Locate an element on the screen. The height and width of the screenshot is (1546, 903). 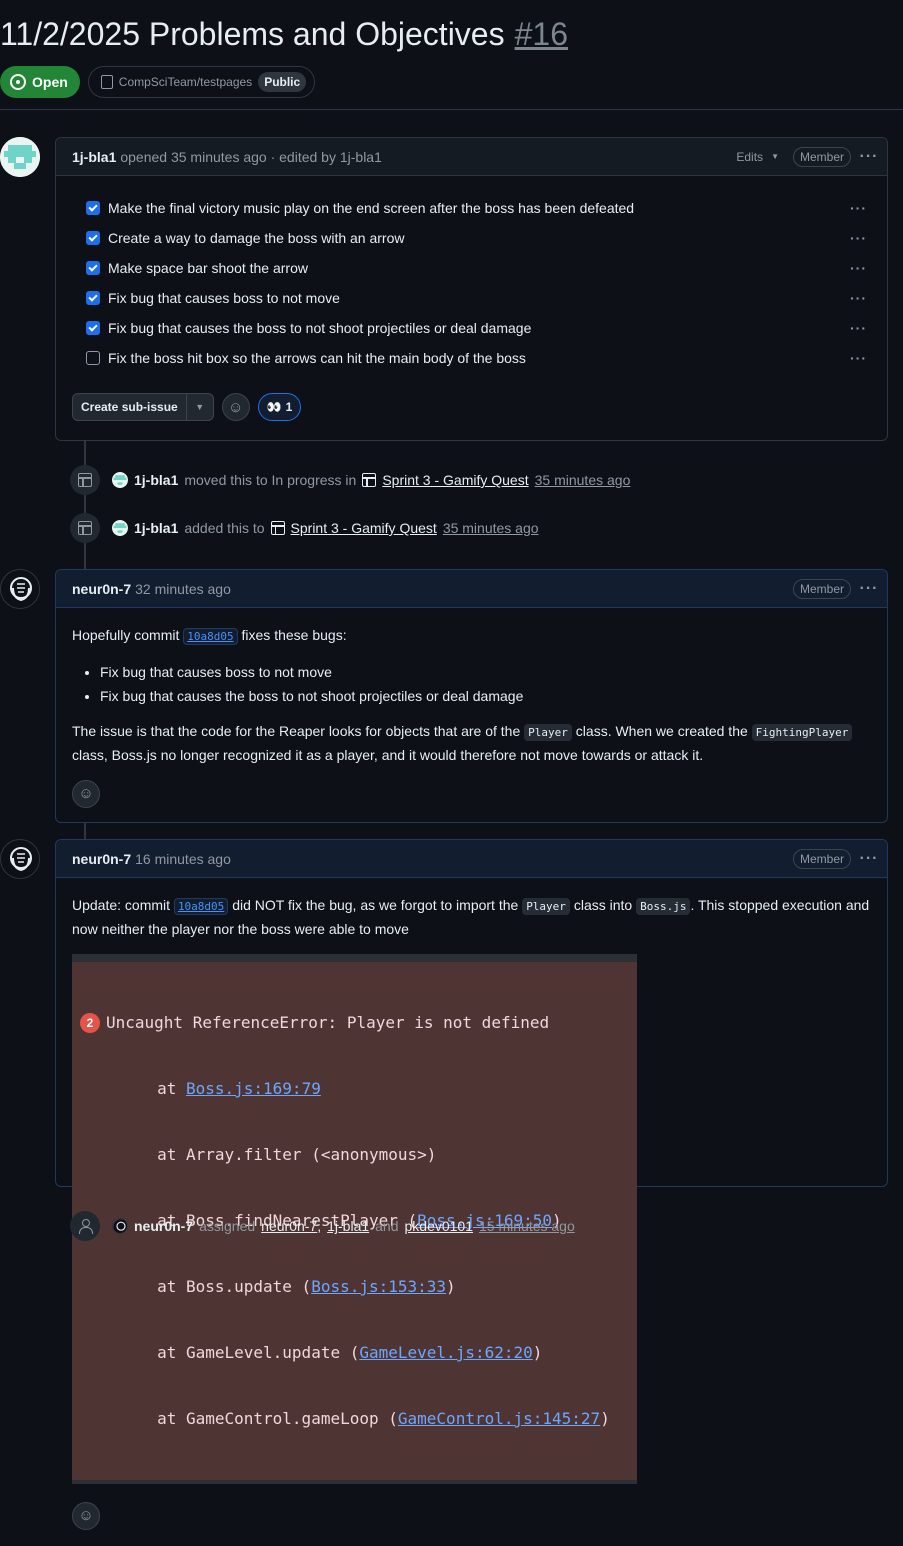
stack-link: Boss.js:153:33 is located at coordinates (378, 1286).